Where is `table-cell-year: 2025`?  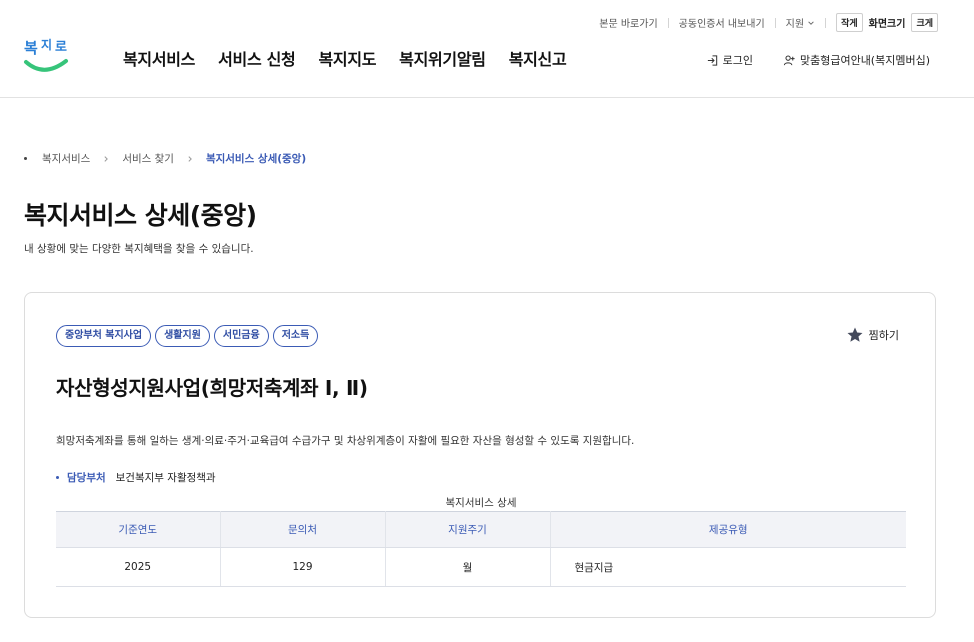 table-cell-year: 2025 is located at coordinates (138, 567).